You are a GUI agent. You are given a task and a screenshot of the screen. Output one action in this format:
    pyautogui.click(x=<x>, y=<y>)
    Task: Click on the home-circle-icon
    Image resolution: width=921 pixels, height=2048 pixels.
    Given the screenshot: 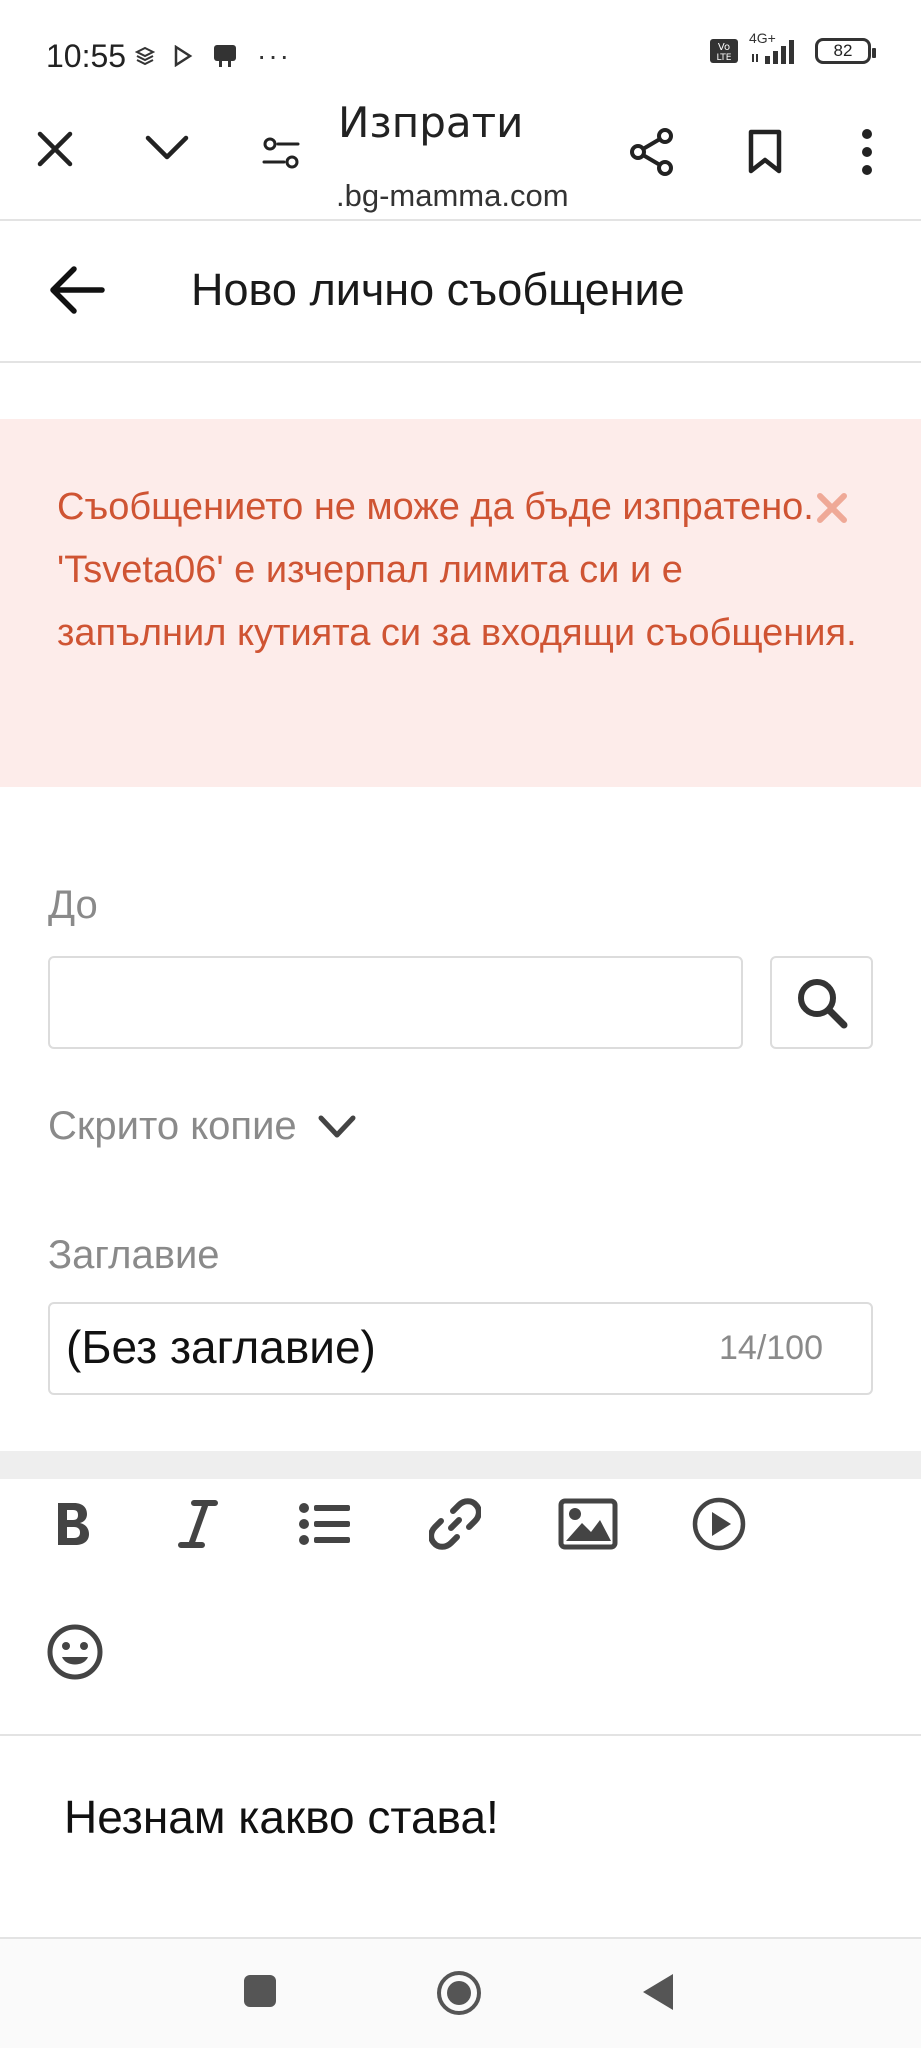 What is the action you would take?
    pyautogui.click(x=459, y=1993)
    